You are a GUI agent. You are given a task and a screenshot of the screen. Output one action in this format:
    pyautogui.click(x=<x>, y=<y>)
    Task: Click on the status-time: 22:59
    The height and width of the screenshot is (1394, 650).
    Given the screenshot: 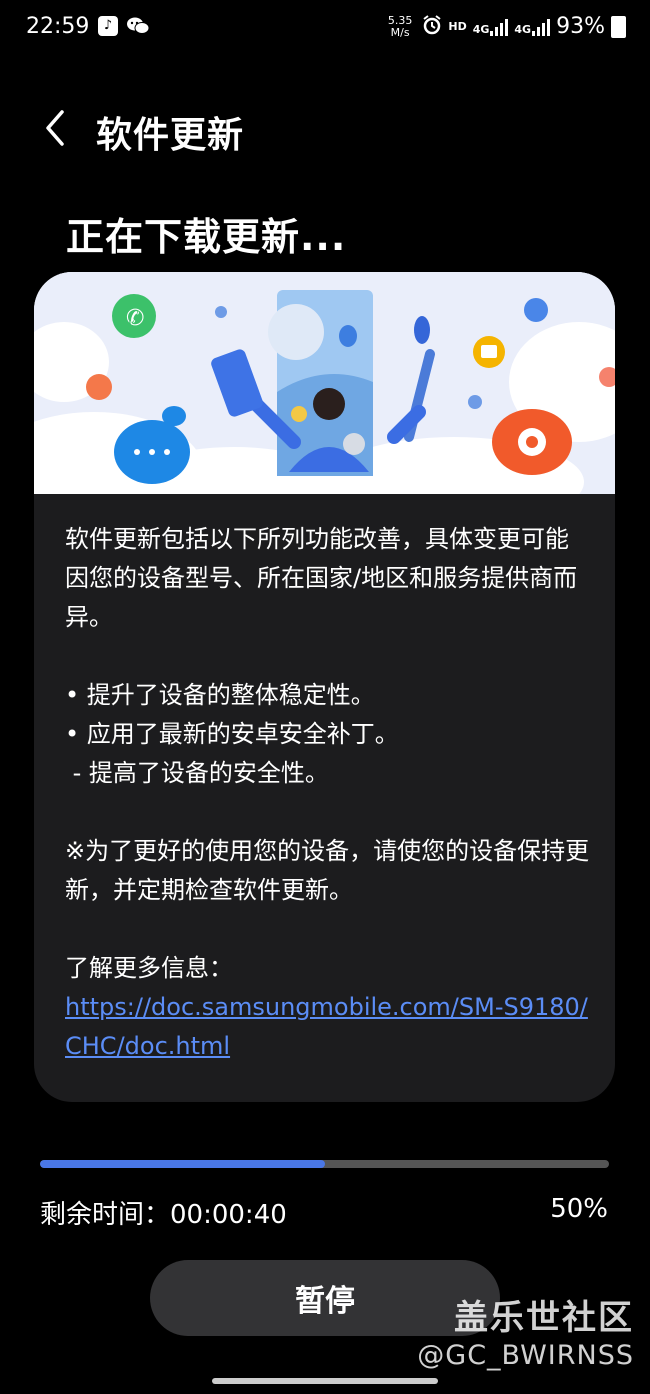 What is the action you would take?
    pyautogui.click(x=58, y=26)
    